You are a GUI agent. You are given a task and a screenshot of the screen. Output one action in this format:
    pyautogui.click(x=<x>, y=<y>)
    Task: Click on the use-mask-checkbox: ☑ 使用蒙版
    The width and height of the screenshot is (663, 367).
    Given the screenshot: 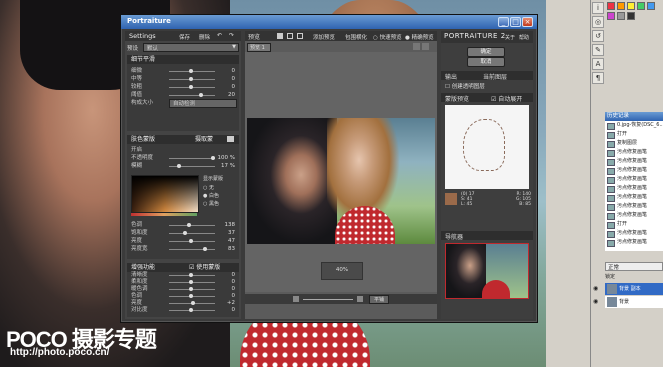 What is the action you would take?
    pyautogui.click(x=204, y=267)
    